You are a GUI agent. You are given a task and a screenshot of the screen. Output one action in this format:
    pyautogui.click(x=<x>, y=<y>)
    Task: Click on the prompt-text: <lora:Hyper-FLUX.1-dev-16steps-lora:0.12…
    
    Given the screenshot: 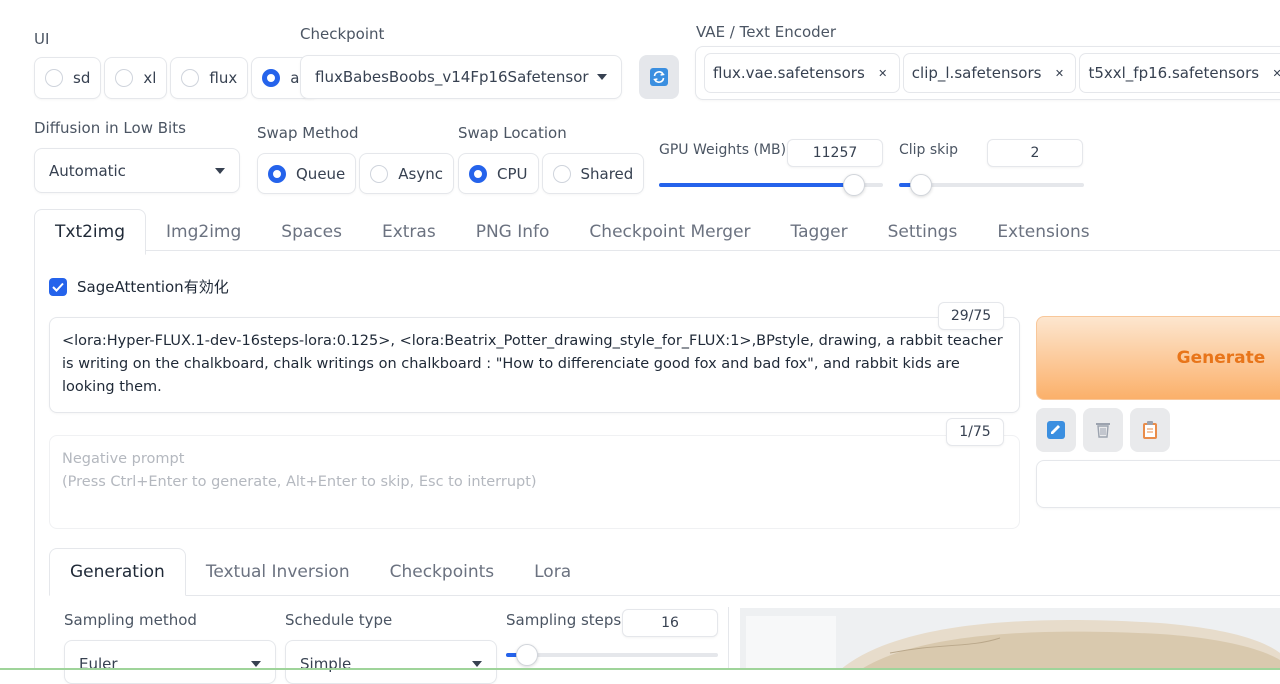 What is the action you would take?
    pyautogui.click(x=532, y=364)
    